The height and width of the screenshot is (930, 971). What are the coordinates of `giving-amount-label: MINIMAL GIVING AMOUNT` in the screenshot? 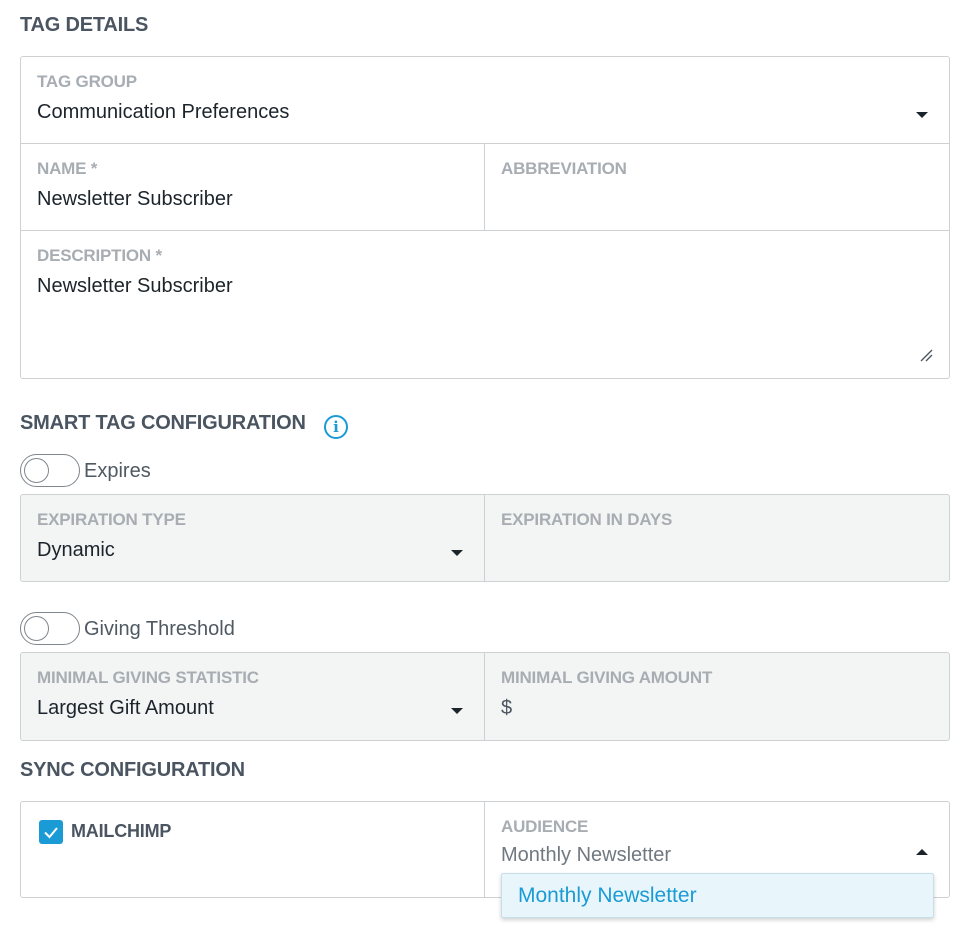 It's located at (607, 677).